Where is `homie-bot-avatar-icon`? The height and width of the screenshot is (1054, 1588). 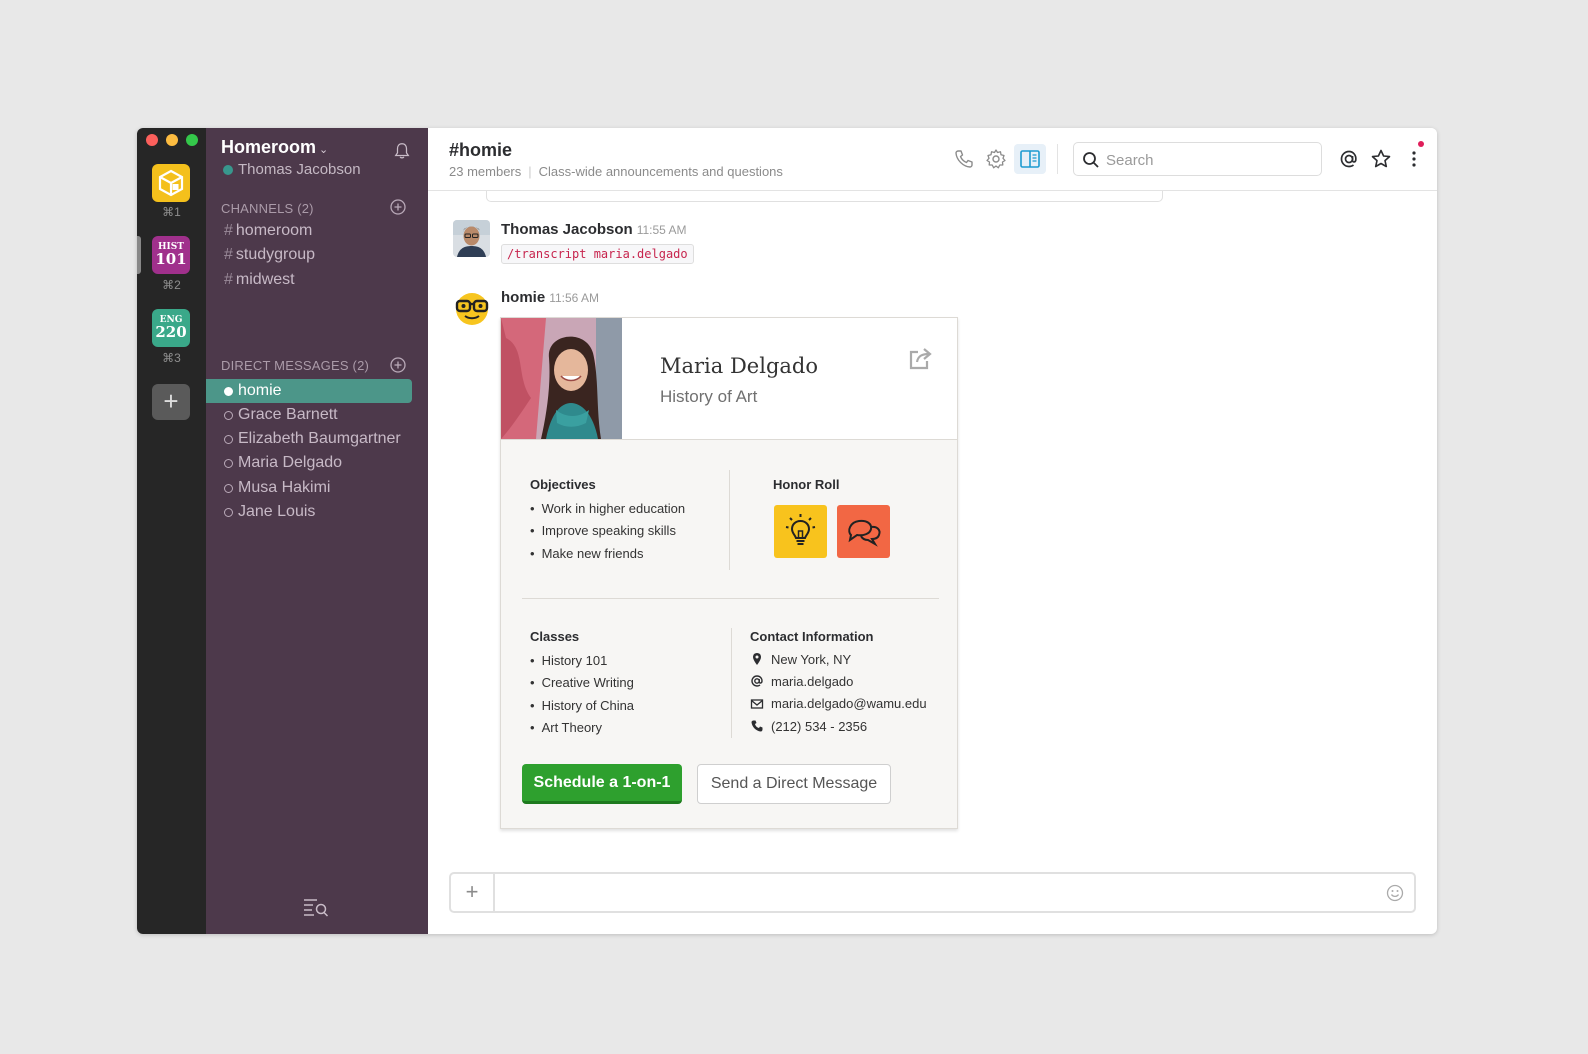 homie-bot-avatar-icon is located at coordinates (472, 307).